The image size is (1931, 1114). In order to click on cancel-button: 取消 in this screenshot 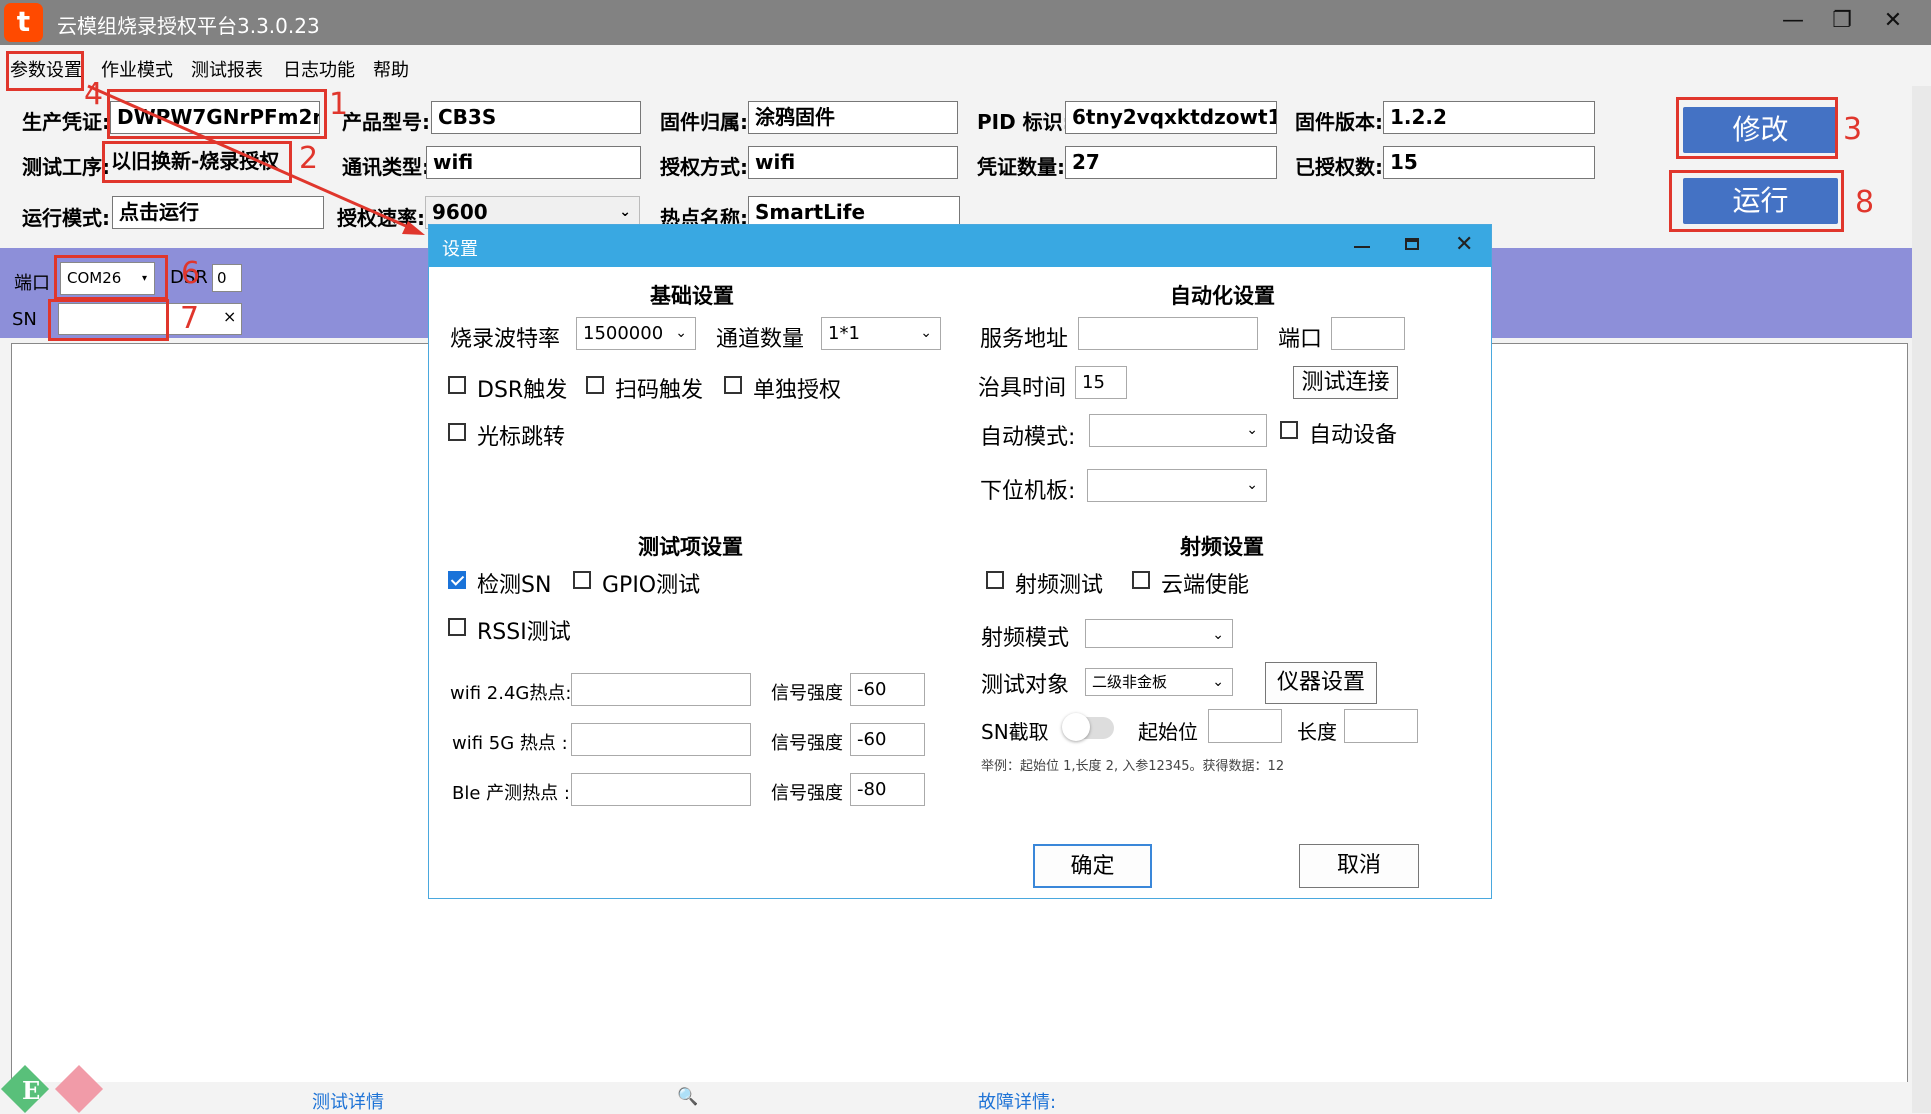, I will do `click(1359, 866)`.